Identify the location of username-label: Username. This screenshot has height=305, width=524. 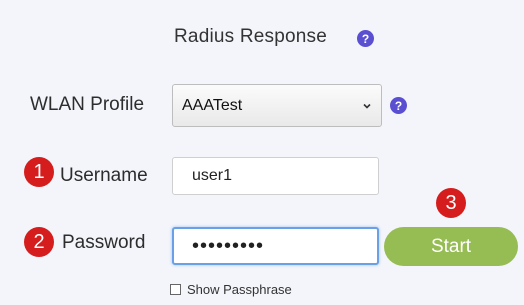
(104, 175).